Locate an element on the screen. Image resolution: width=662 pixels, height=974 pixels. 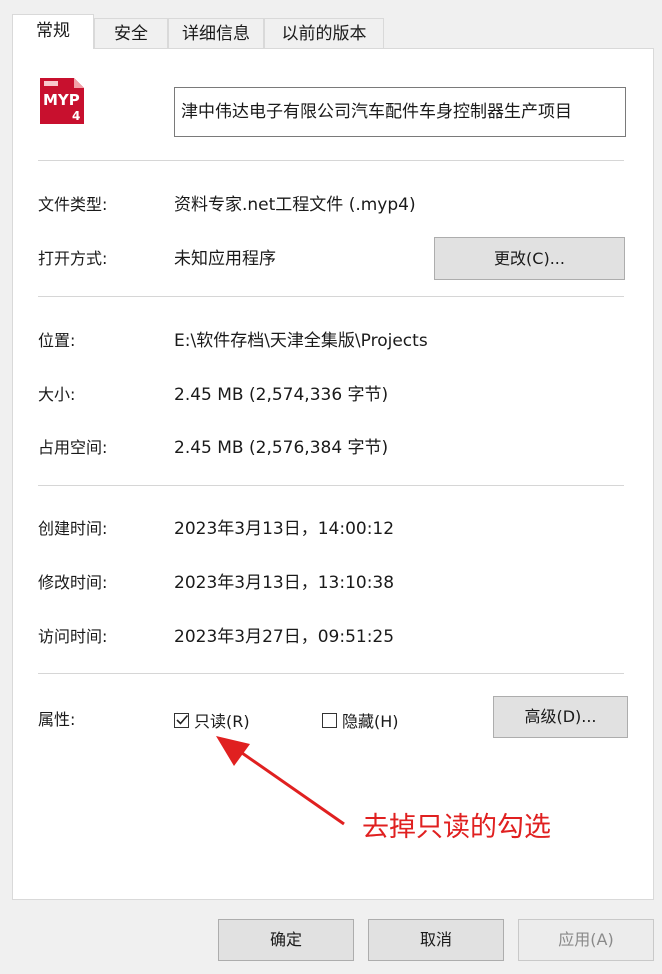
readonly-checkbox: 只读(R) is located at coordinates (212, 720).